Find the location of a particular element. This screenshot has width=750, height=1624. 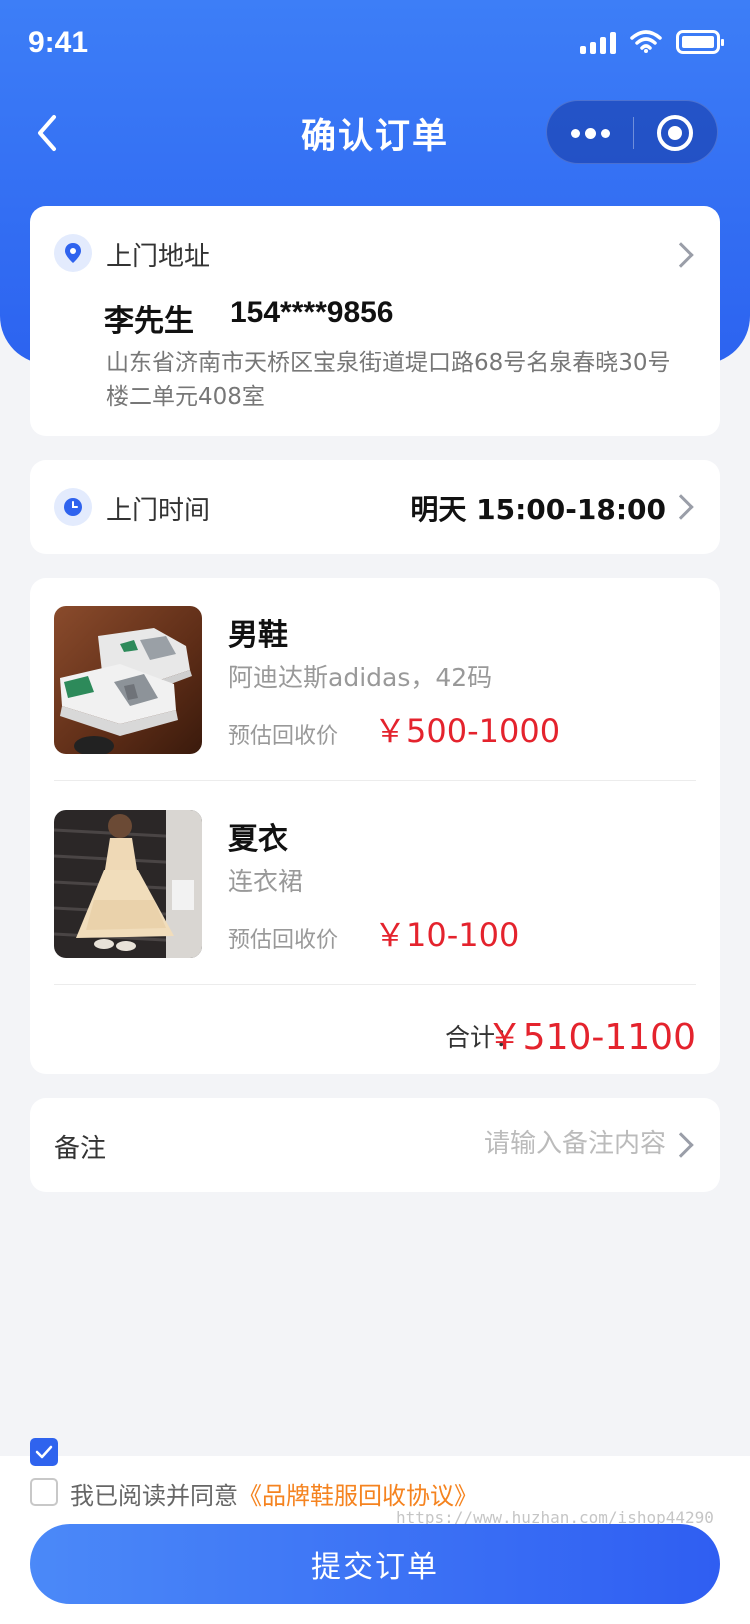

check-icon is located at coordinates (44, 1452).